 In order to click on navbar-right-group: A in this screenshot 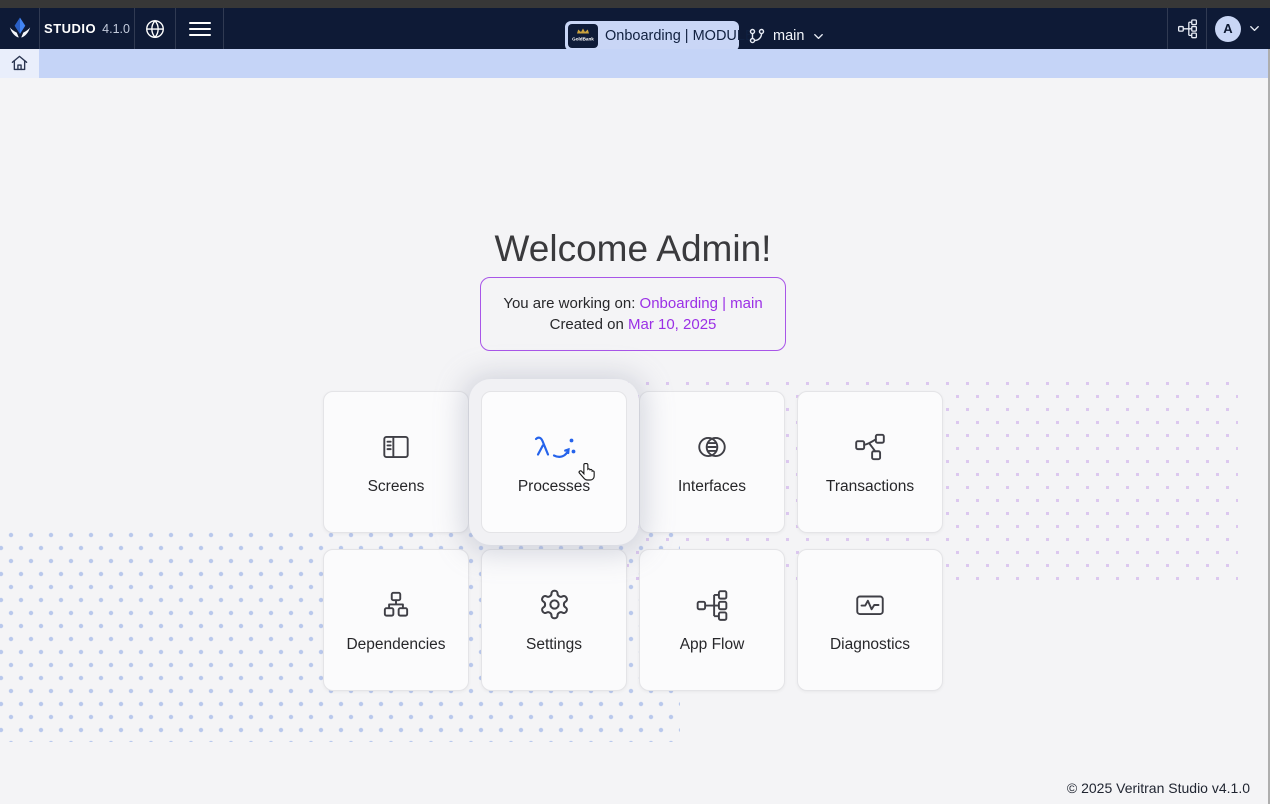, I will do `click(1218, 28)`.